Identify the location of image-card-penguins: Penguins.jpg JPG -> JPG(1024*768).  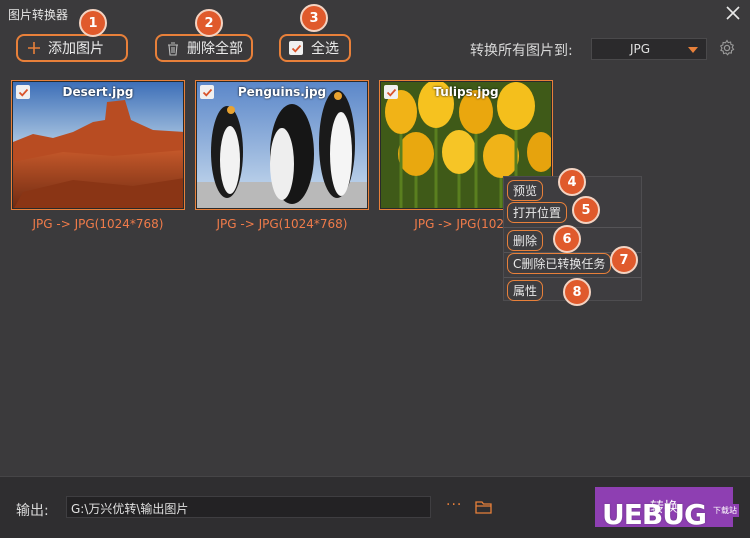
(282, 155).